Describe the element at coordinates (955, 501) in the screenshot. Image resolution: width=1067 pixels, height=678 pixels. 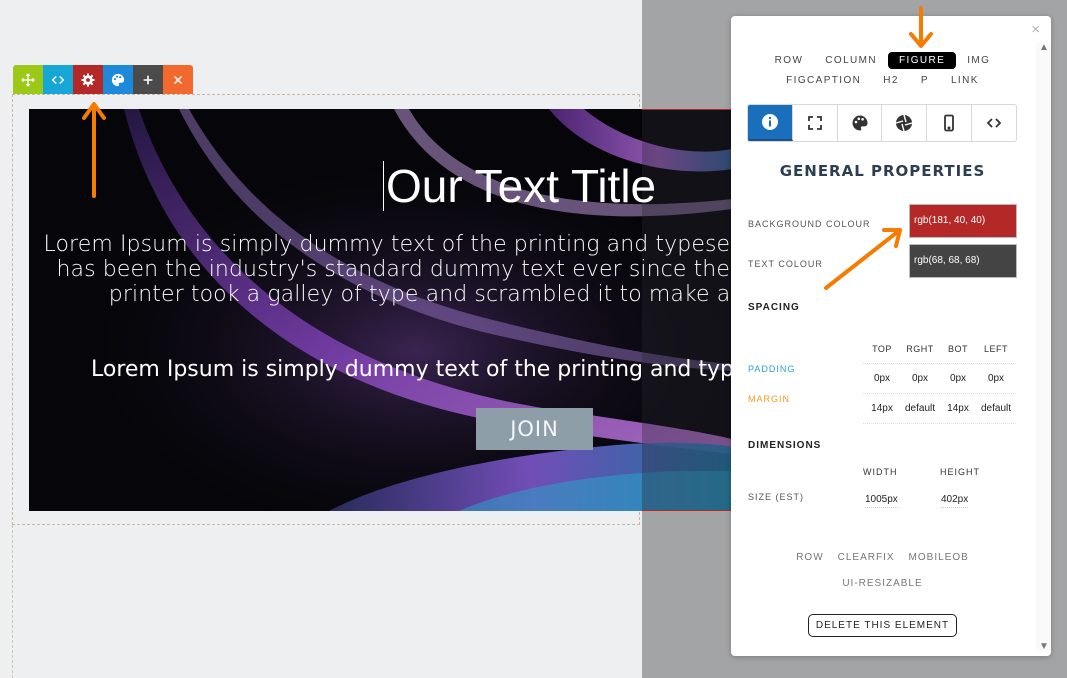
I see `height-value: 402px` at that location.